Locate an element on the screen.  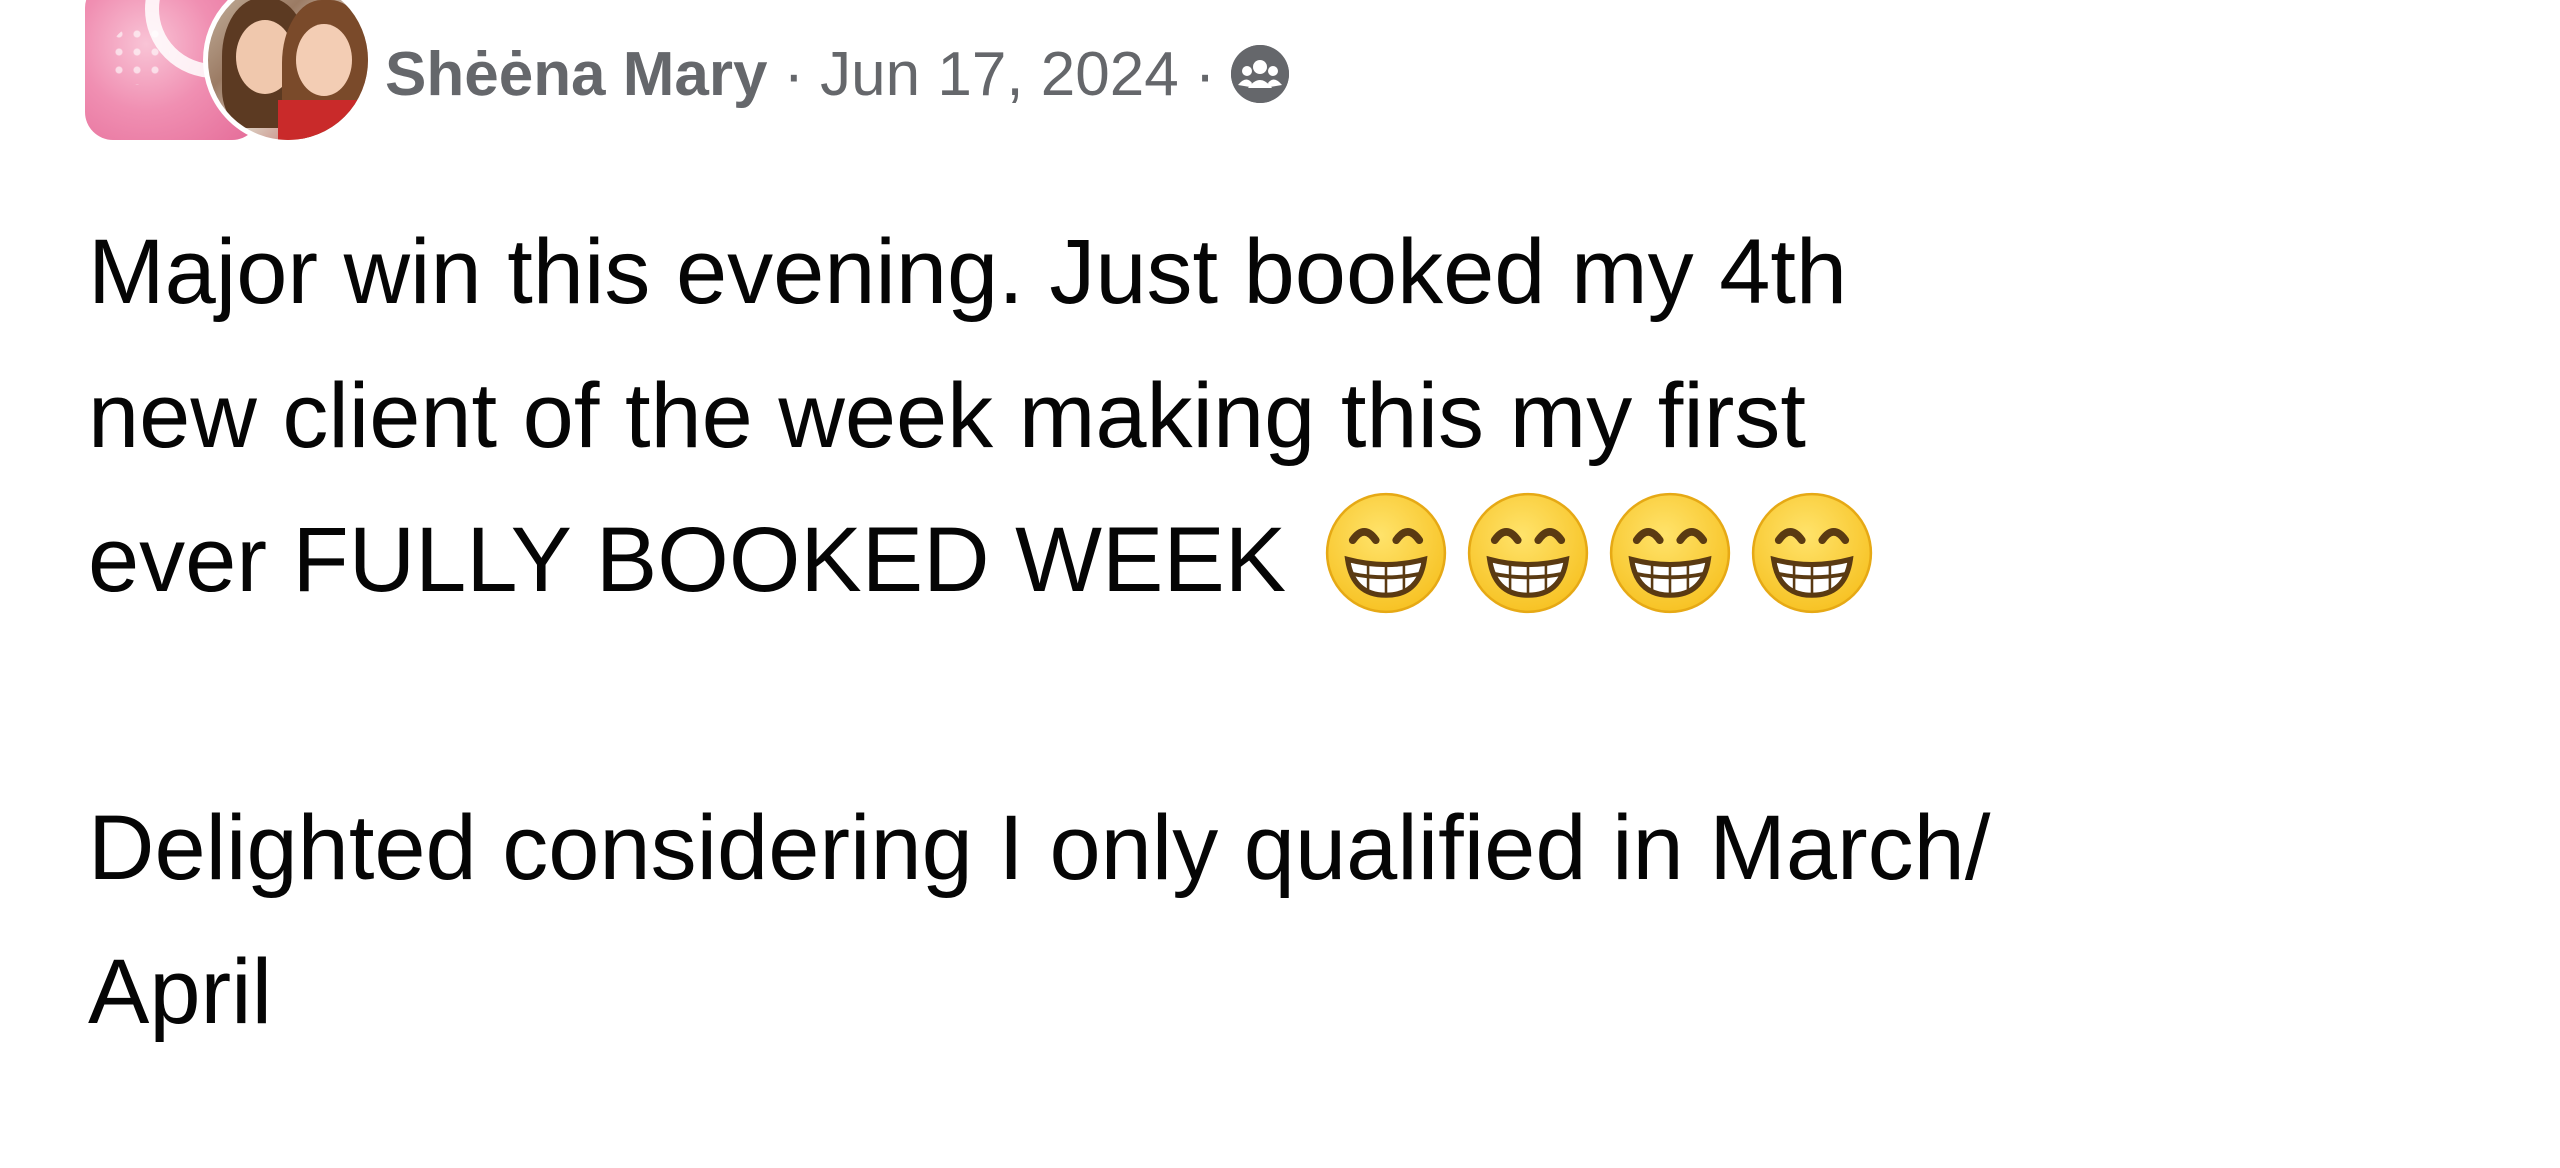
post-meta: Shėėna Mary · Jun 17, 2024 · is located at coordinates (837, 74).